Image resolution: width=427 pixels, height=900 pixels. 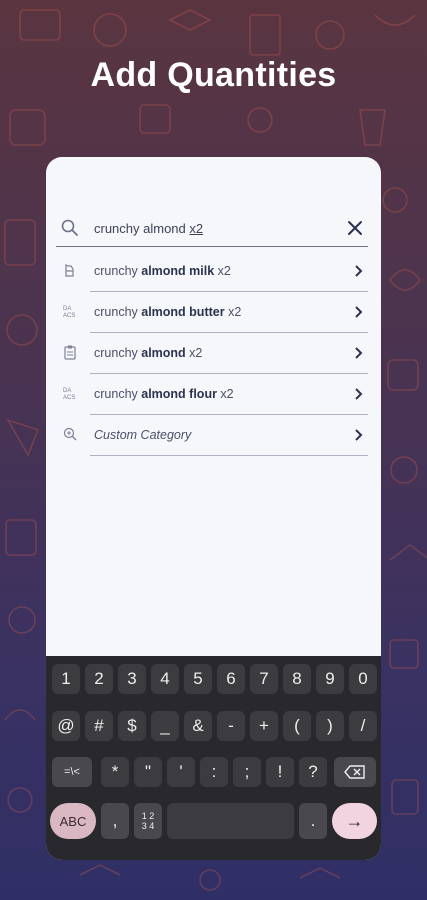 What do you see at coordinates (247, 772) in the screenshot?
I see `key-semicolon: ;` at bounding box center [247, 772].